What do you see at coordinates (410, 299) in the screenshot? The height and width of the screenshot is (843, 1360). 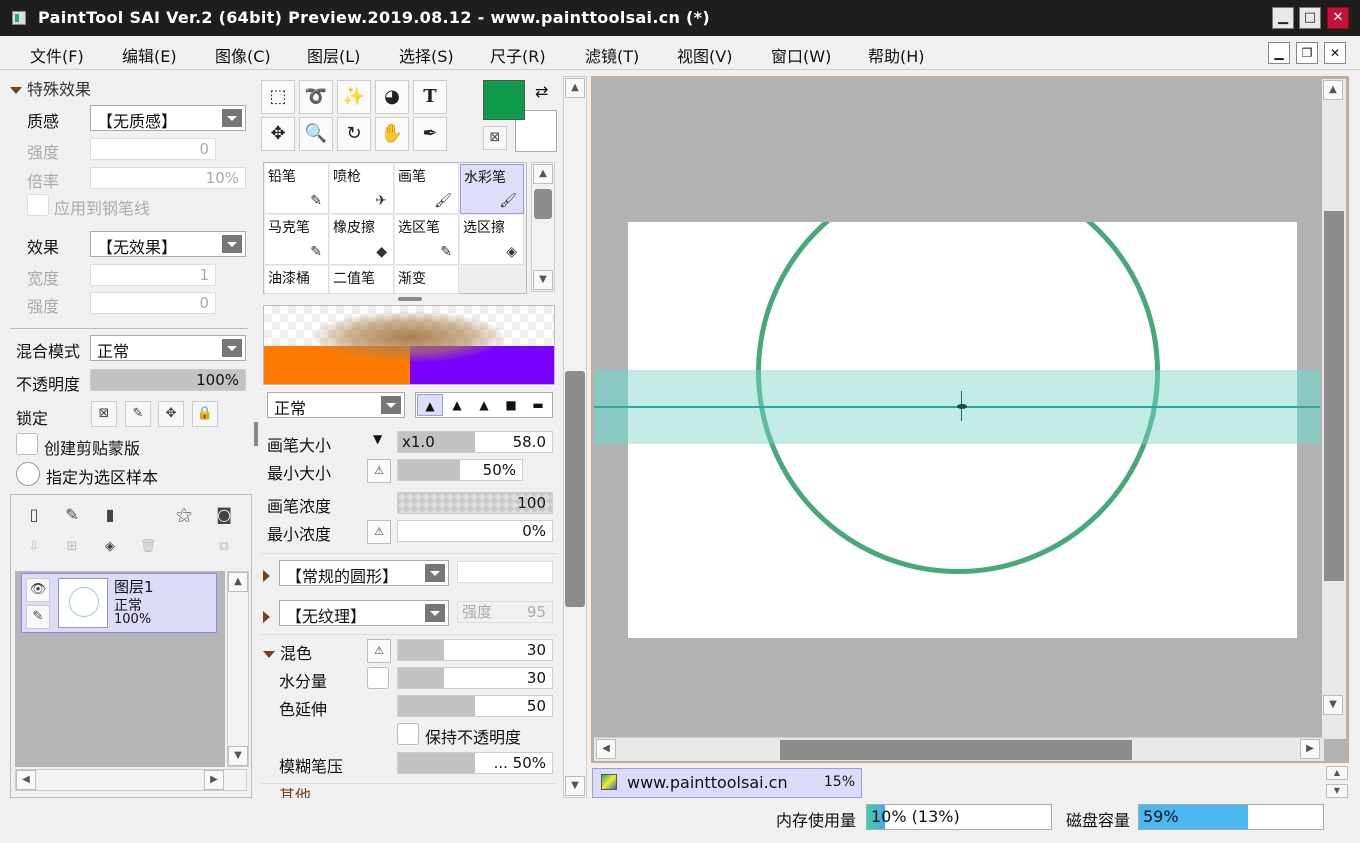 I see `panel-grip` at bounding box center [410, 299].